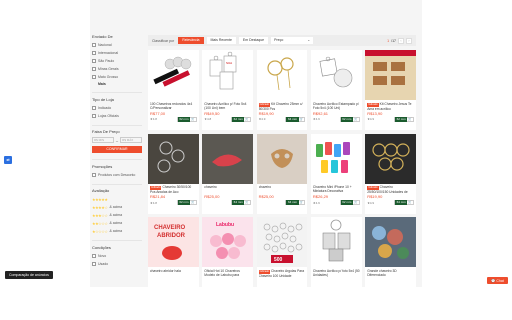 This screenshot has width=512, height=320. What do you see at coordinates (103, 140) in the screenshot?
I see `price-min-input: R$ MIN` at bounding box center [103, 140].